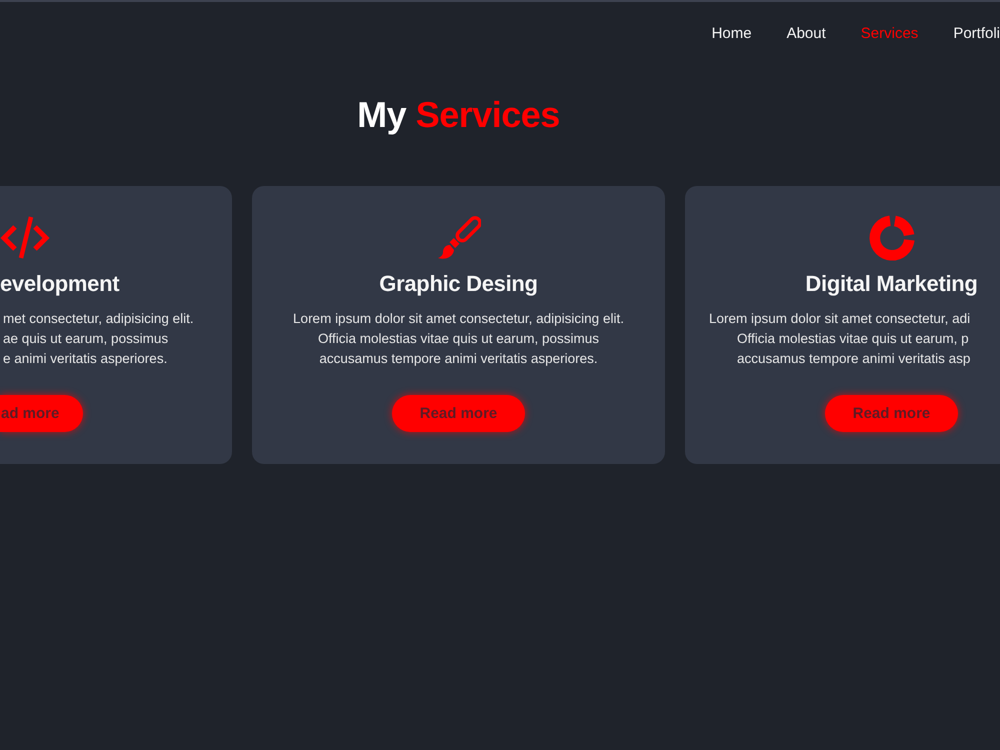 This screenshot has width=1000, height=750. I want to click on donut-chart-icon, so click(892, 238).